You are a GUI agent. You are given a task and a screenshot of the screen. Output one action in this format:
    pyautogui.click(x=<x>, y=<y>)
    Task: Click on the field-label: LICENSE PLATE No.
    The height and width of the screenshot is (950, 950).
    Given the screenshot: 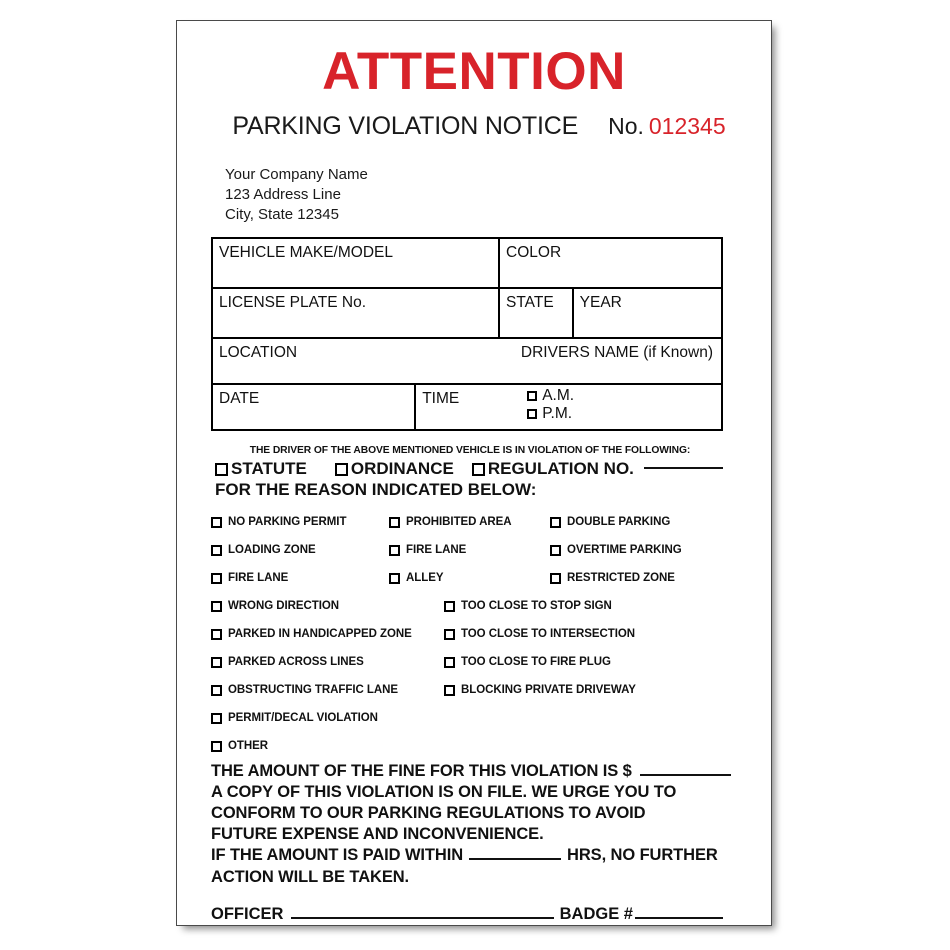 What is the action you would take?
    pyautogui.click(x=293, y=302)
    